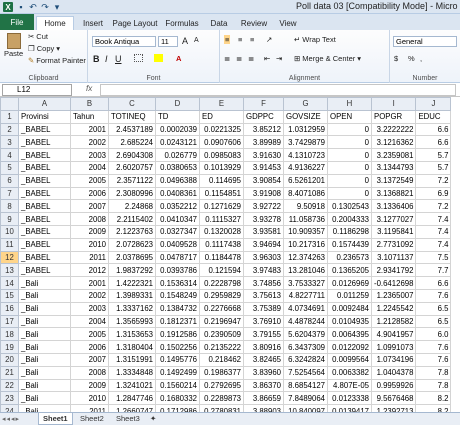 The image size is (460, 425). What do you see at coordinates (9, 308) in the screenshot?
I see `row-header: 16` at bounding box center [9, 308].